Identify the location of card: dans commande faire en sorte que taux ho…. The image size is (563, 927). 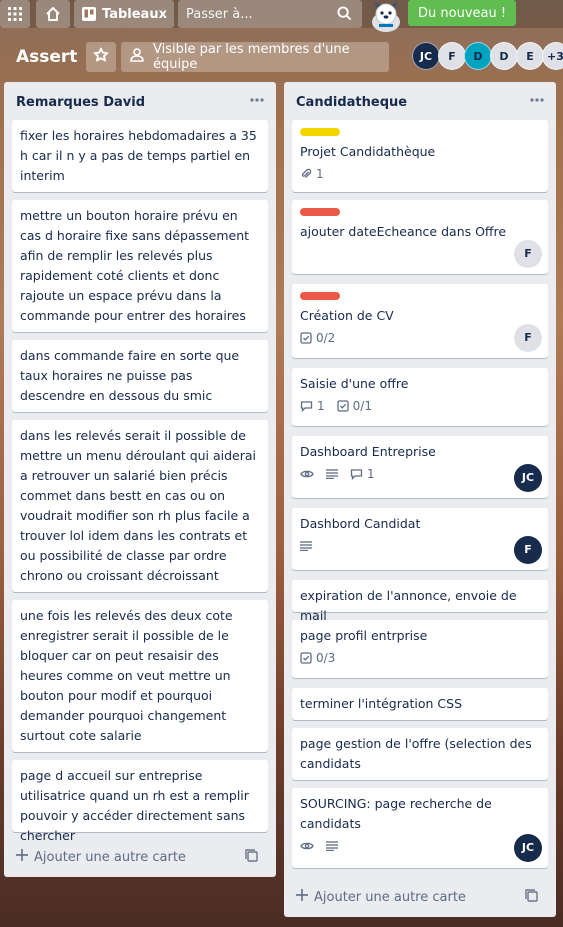
(140, 376).